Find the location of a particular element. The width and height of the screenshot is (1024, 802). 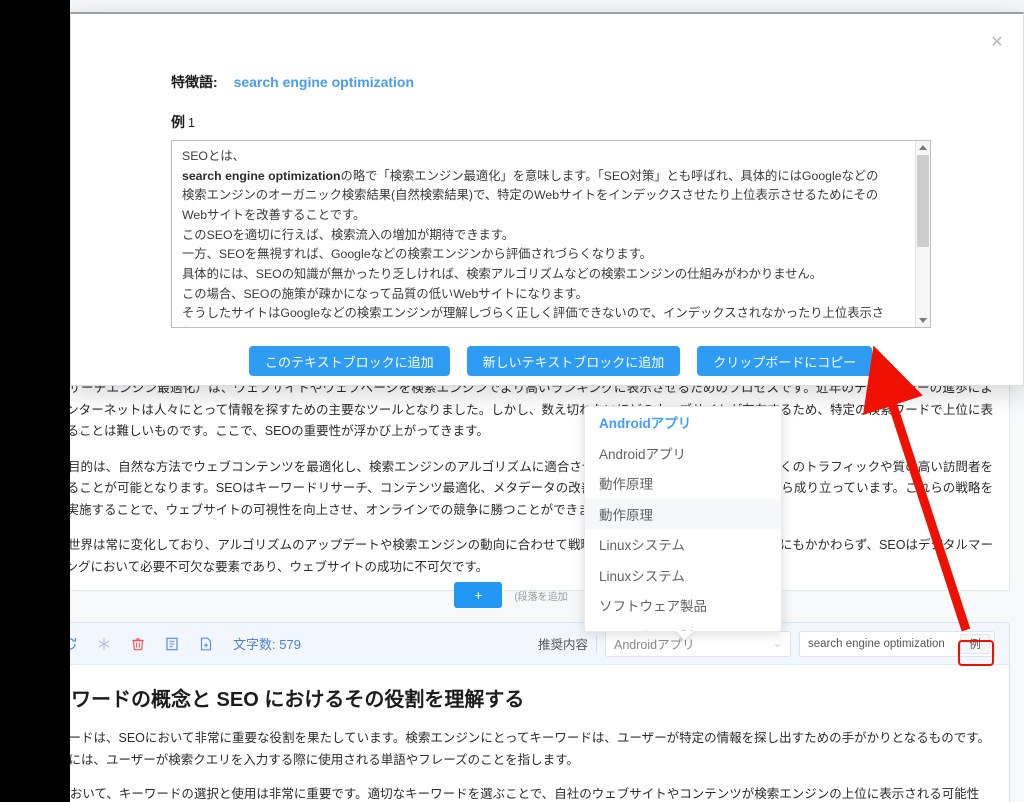

example-heading: 例1 is located at coordinates (555, 122).